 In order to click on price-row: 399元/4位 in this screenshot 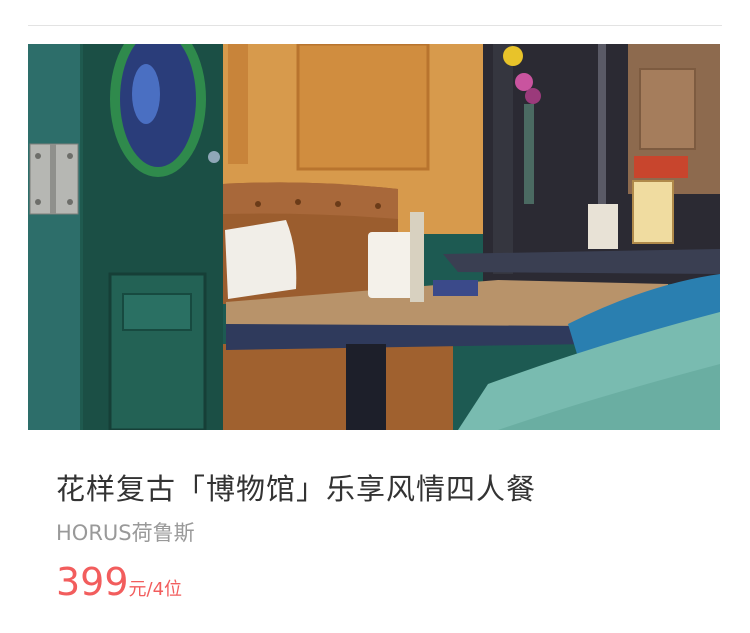, I will do `click(119, 582)`.